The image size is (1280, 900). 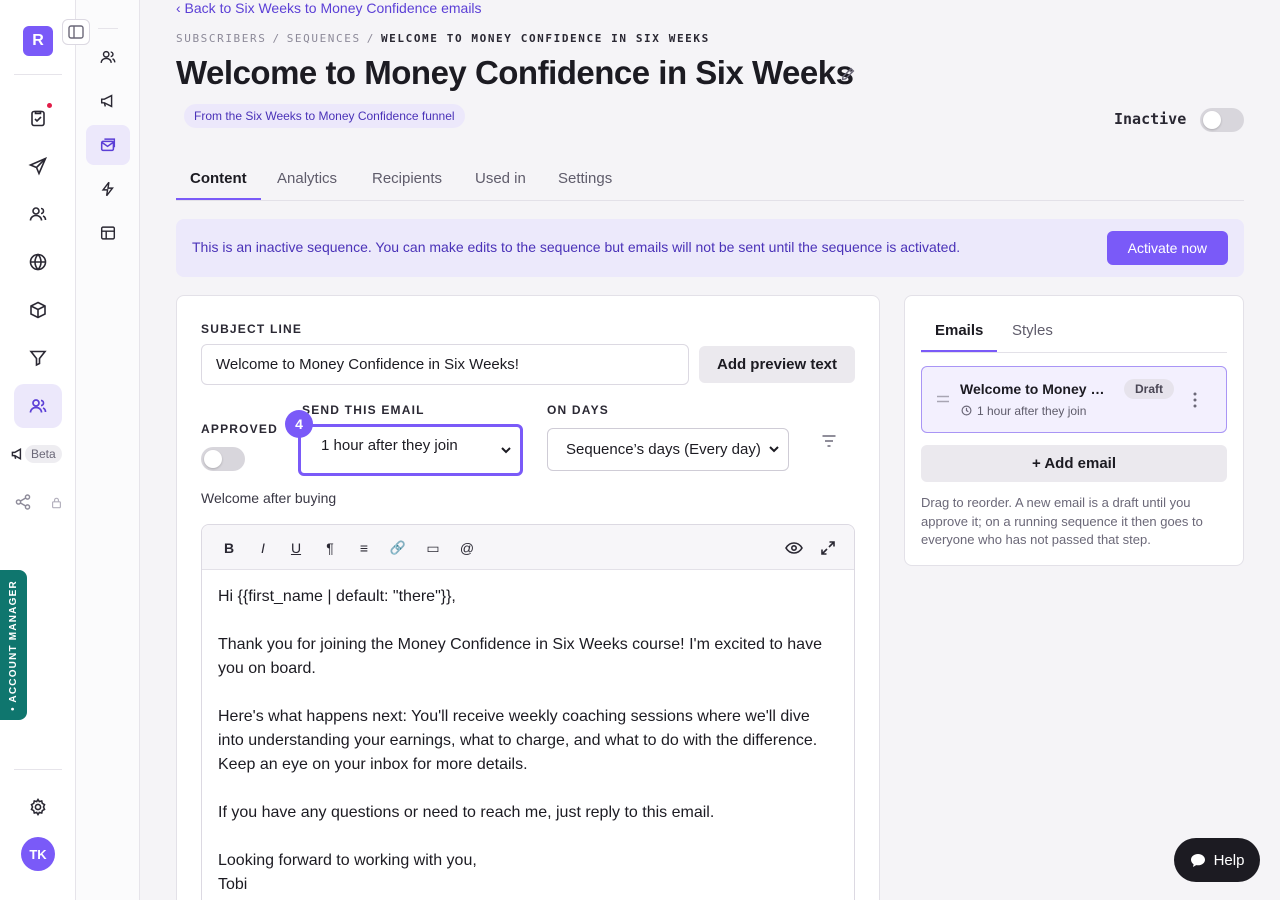 I want to click on breadcrumb-sequences: SEQUENCES, so click(x=324, y=38).